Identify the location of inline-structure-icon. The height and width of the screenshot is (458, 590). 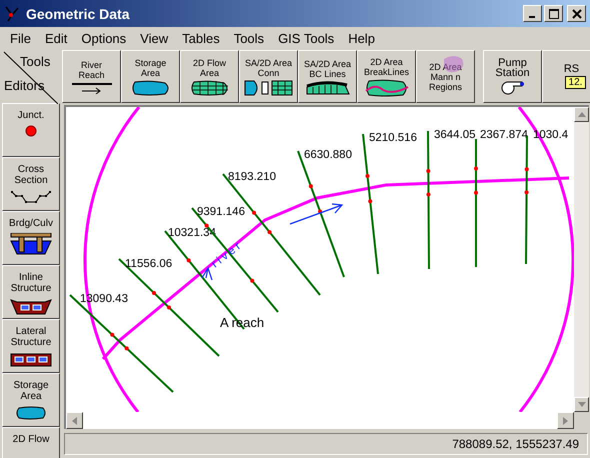
(31, 307).